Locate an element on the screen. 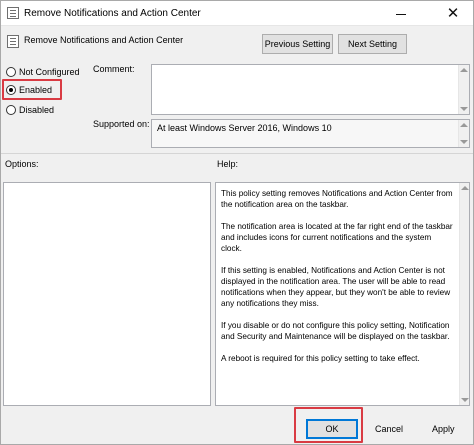 The width and height of the screenshot is (474, 445). close-button: ✕ is located at coordinates (453, 13).